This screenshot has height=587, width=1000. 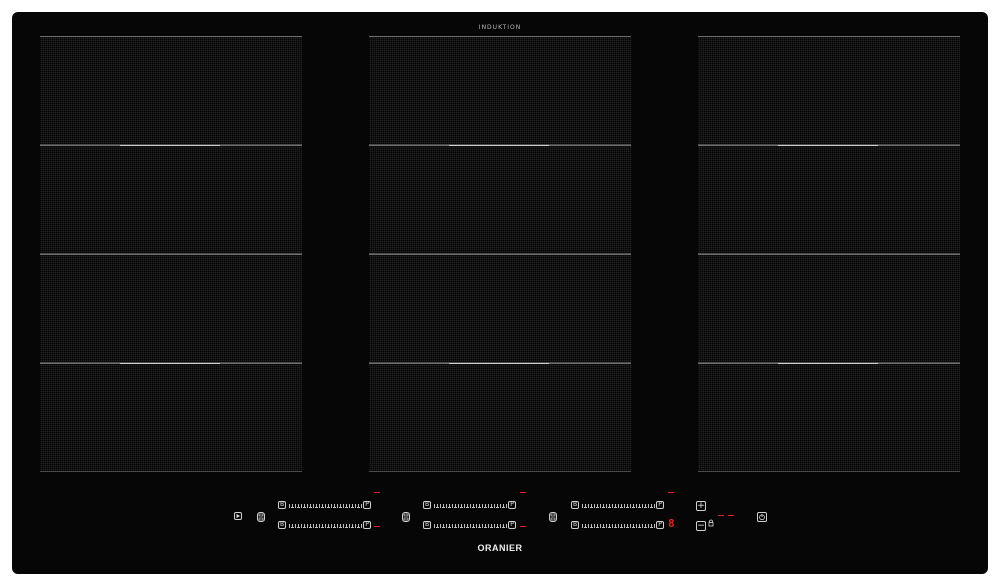 I want to click on power-slider-zone2-rear, so click(x=470, y=524).